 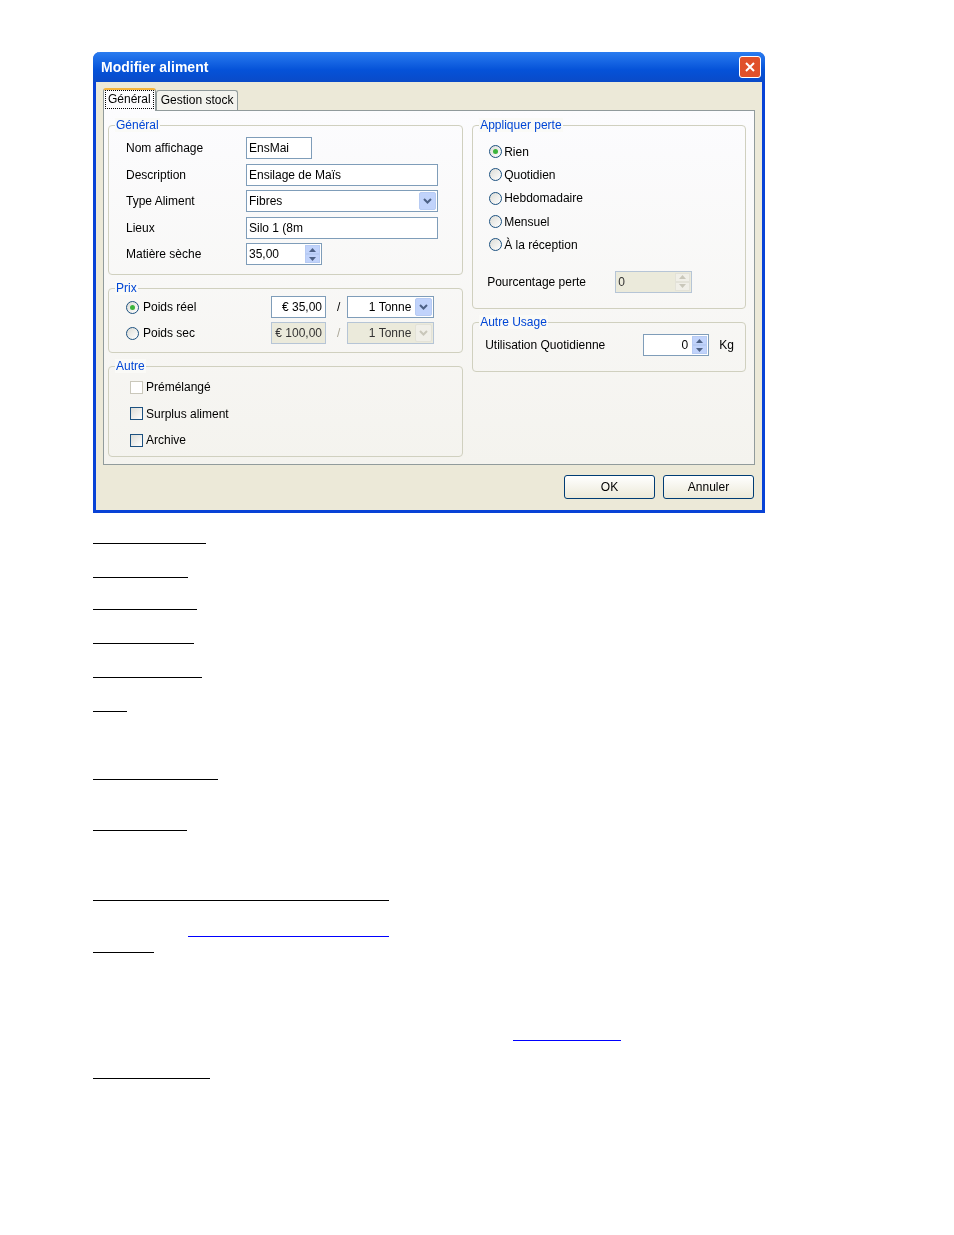 What do you see at coordinates (165, 149) in the screenshot?
I see `field-label: Nom affichage` at bounding box center [165, 149].